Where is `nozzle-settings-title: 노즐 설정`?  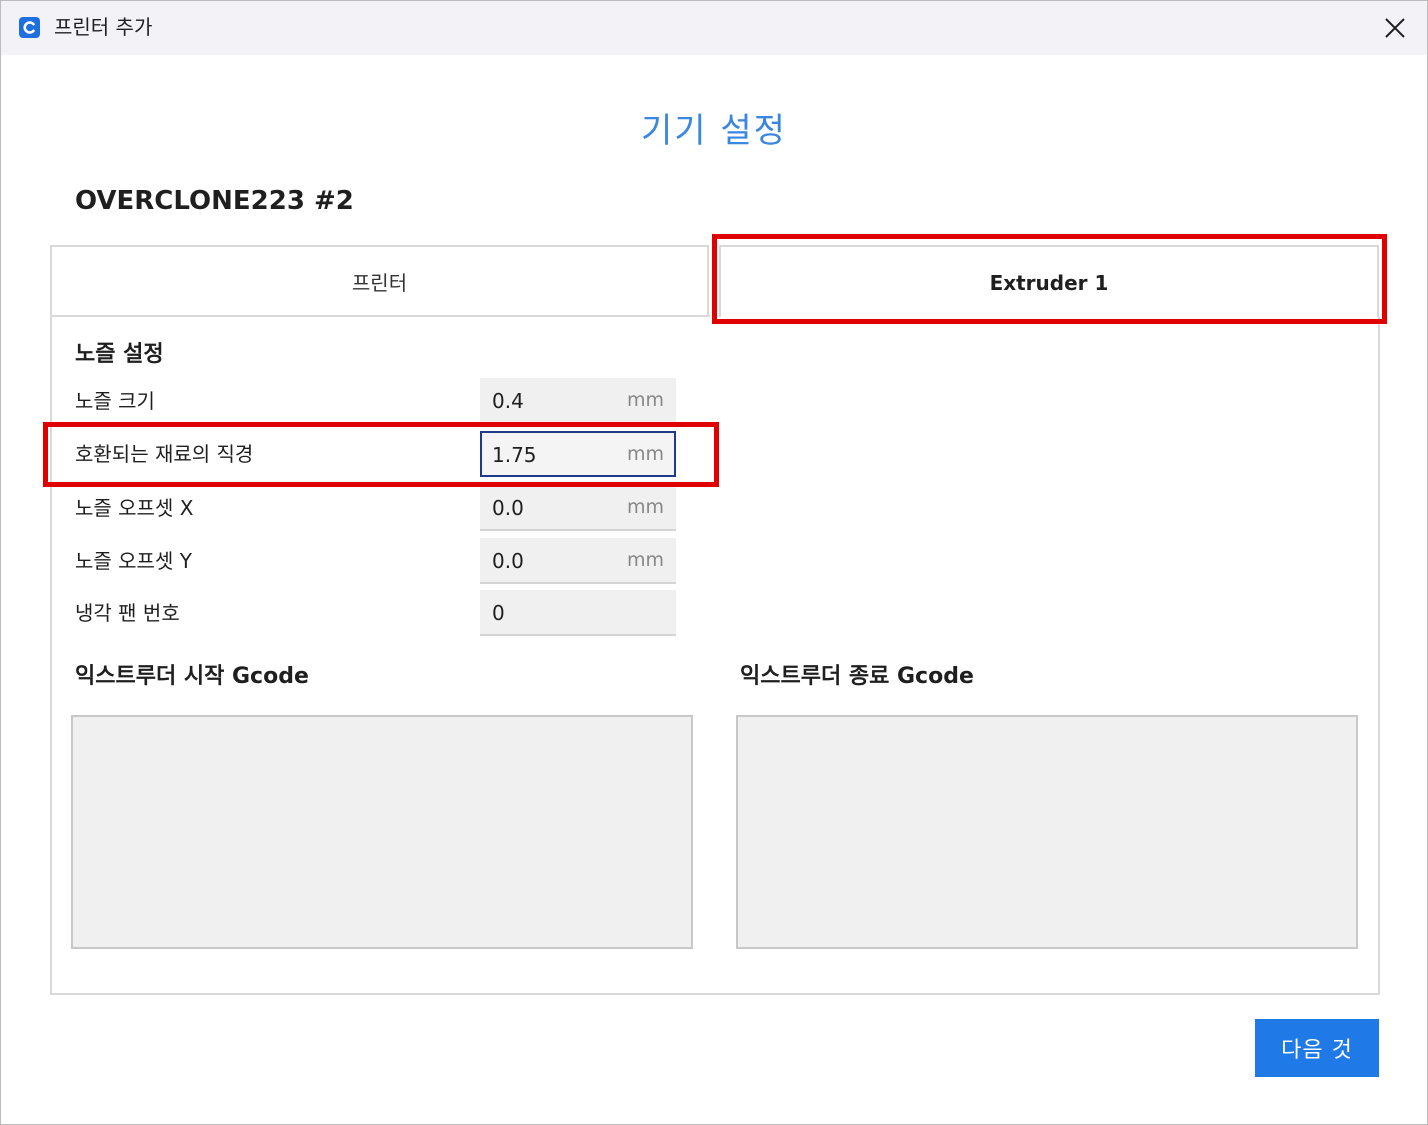
nozzle-settings-title: 노즐 설정 is located at coordinates (119, 354).